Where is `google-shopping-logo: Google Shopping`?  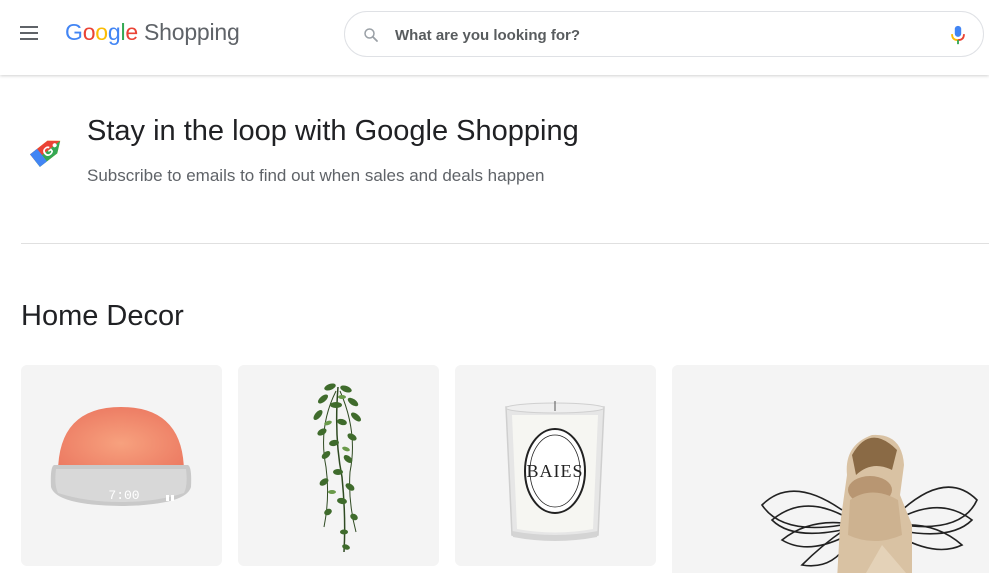
google-shopping-logo: Google Shopping is located at coordinates (152, 32).